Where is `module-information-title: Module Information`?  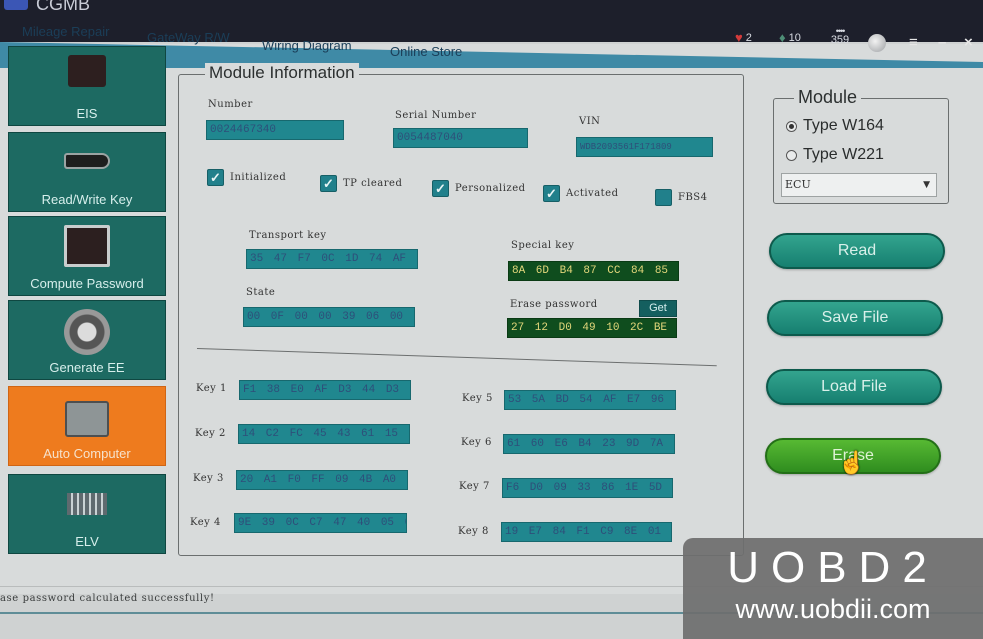 module-information-title: Module Information is located at coordinates (282, 73).